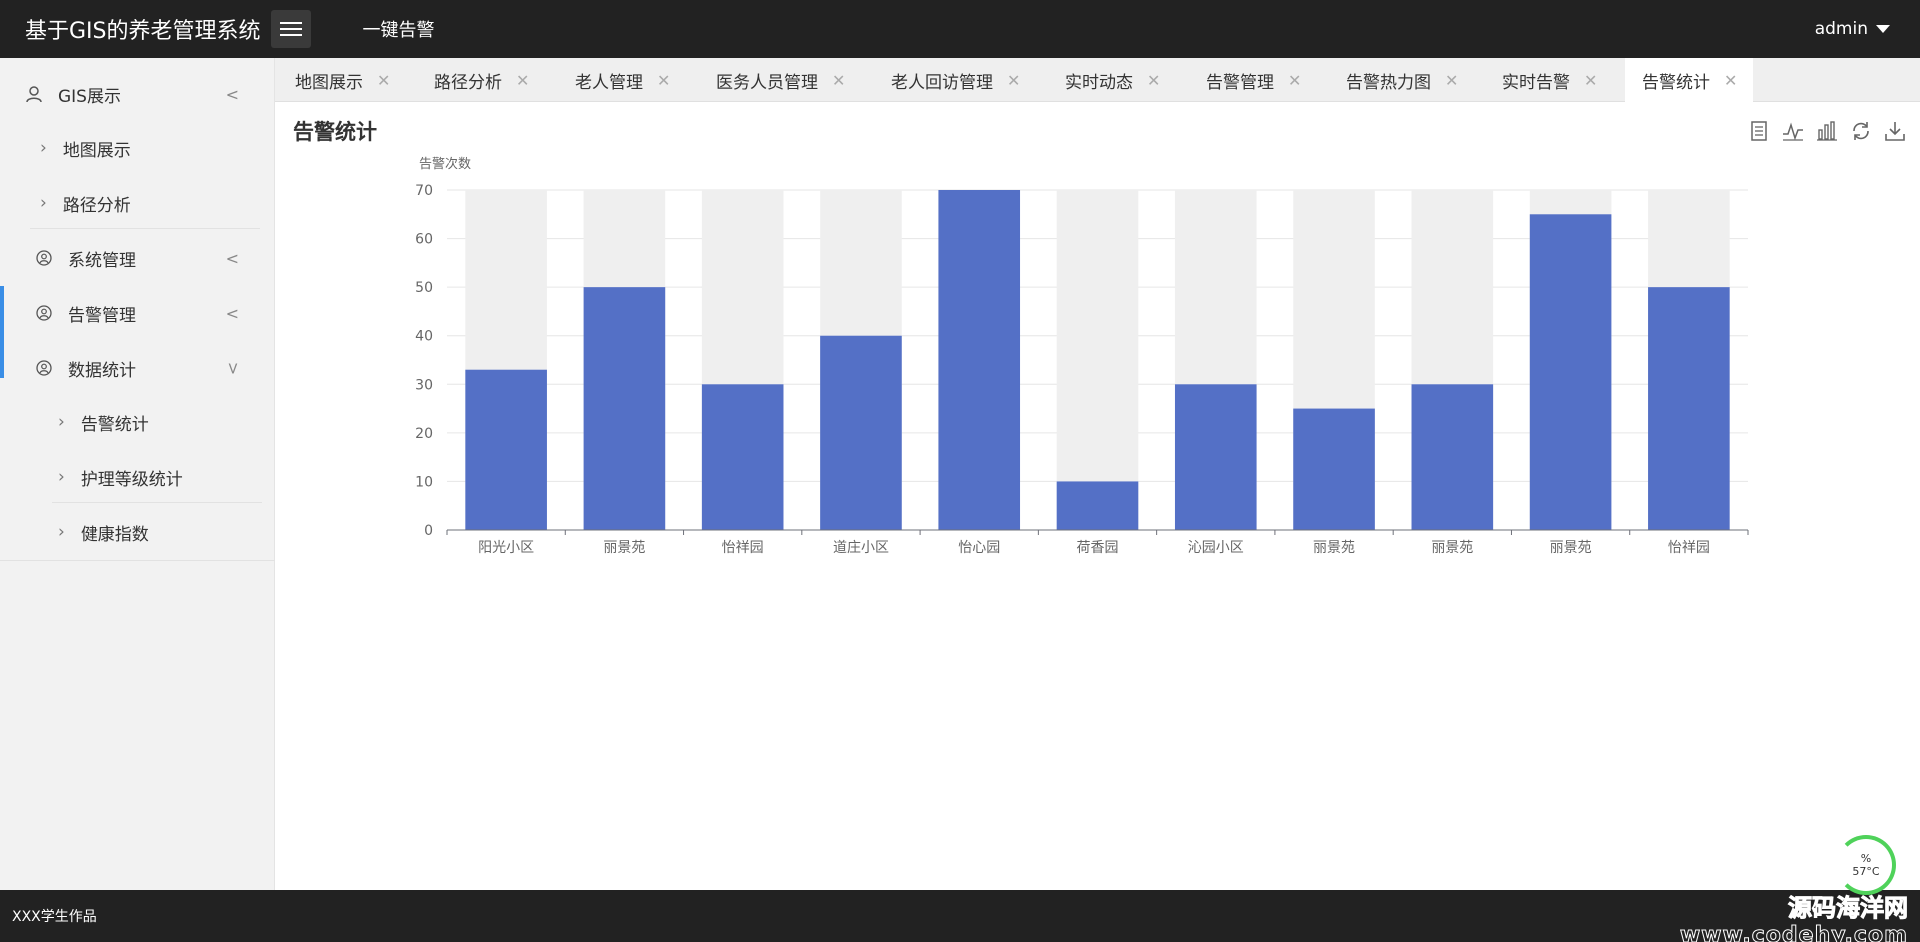 The width and height of the screenshot is (1920, 942). What do you see at coordinates (232, 368) in the screenshot?
I see `chevron-down-icon: <` at bounding box center [232, 368].